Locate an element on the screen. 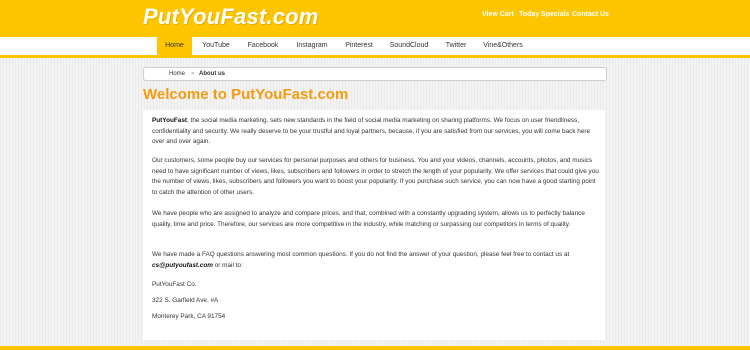  site-logo: PutYouFast.com is located at coordinates (231, 17).